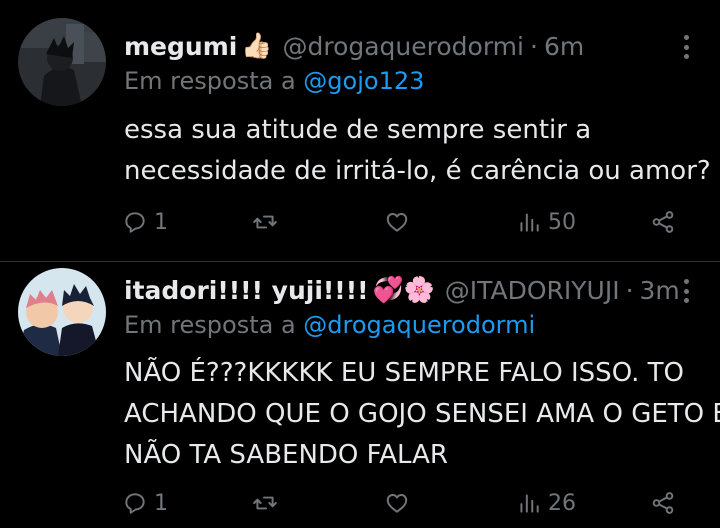  Describe the element at coordinates (562, 503) in the screenshot. I see `views-count: 26` at that location.